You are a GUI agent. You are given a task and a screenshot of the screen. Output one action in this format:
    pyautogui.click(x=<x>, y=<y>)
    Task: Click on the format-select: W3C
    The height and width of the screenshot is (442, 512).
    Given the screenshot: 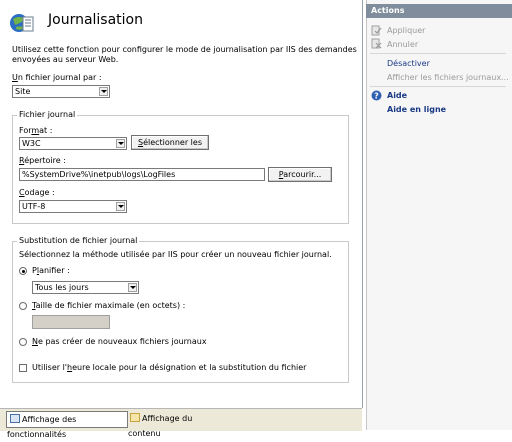 What is the action you would take?
    pyautogui.click(x=73, y=143)
    